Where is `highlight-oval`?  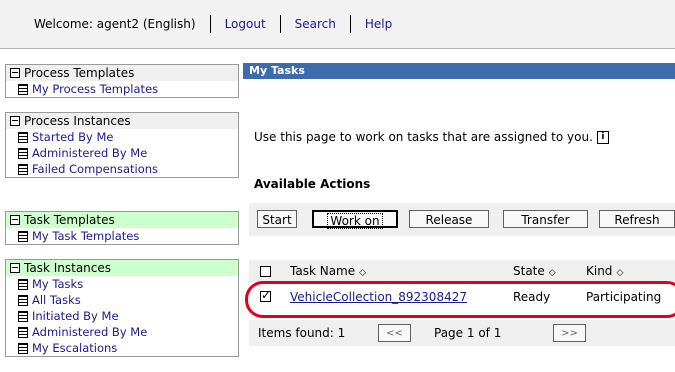
highlight-oval is located at coordinates (460, 299).